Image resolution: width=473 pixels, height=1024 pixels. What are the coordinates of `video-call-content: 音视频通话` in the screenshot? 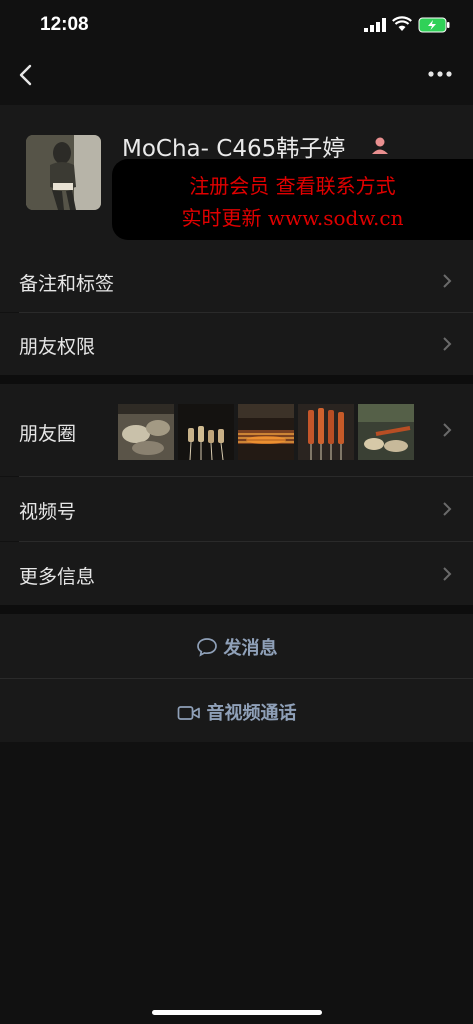 It's located at (236, 712).